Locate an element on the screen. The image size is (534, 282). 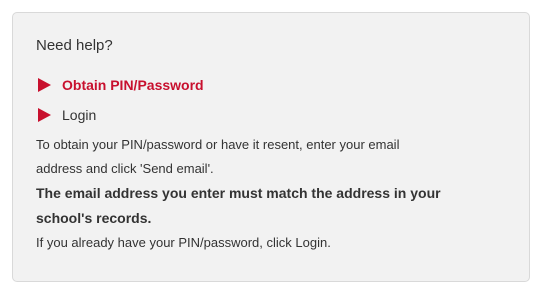
instruction-line: address and click 'Send email'. is located at coordinates (125, 168).